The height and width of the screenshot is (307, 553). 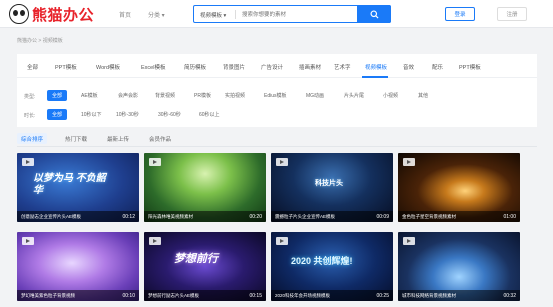 I want to click on type-option-edius: Edius模板, so click(x=275, y=95).